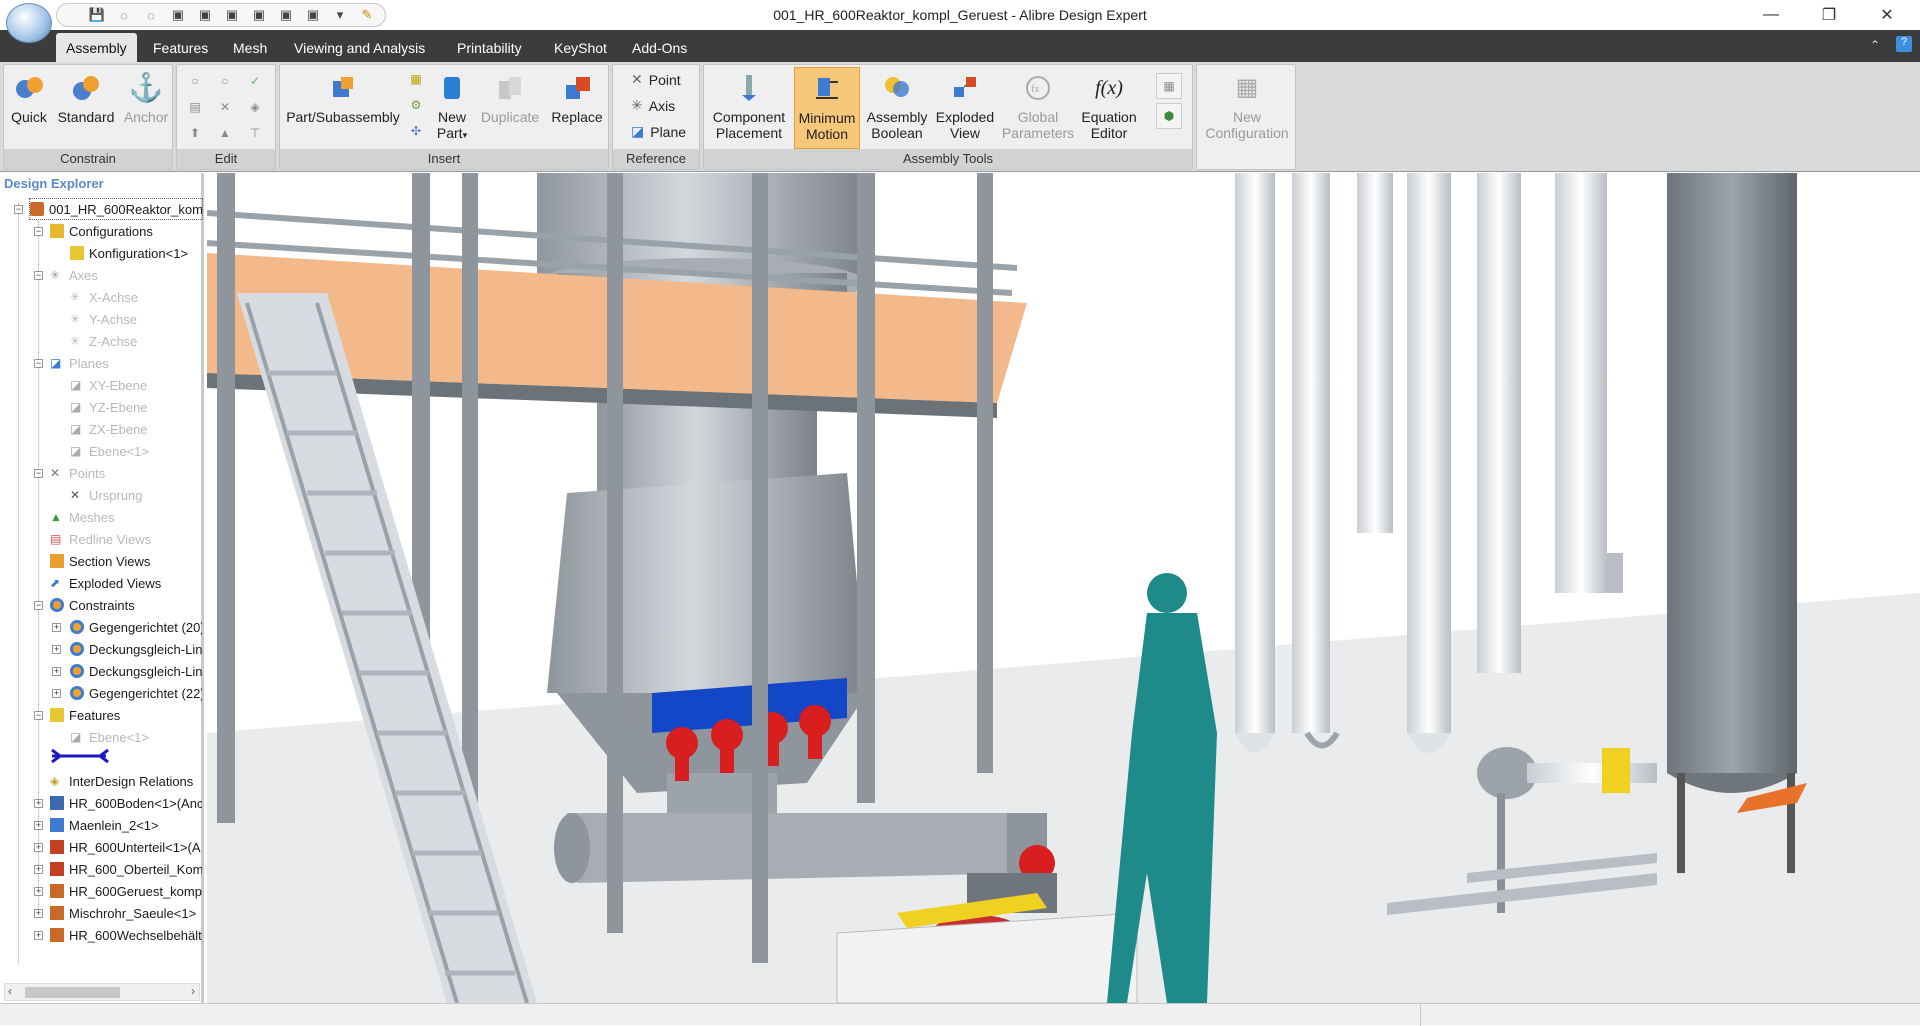 This screenshot has width=1920, height=1026. What do you see at coordinates (653, 105) in the screenshot?
I see `axis-button: ✳ Axis` at bounding box center [653, 105].